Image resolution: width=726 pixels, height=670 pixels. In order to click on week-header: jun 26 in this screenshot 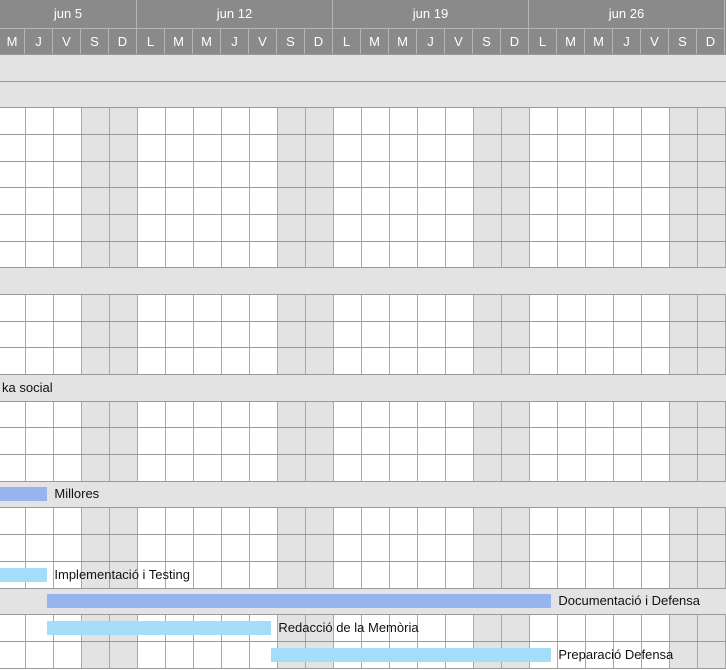, I will do `click(627, 14)`.